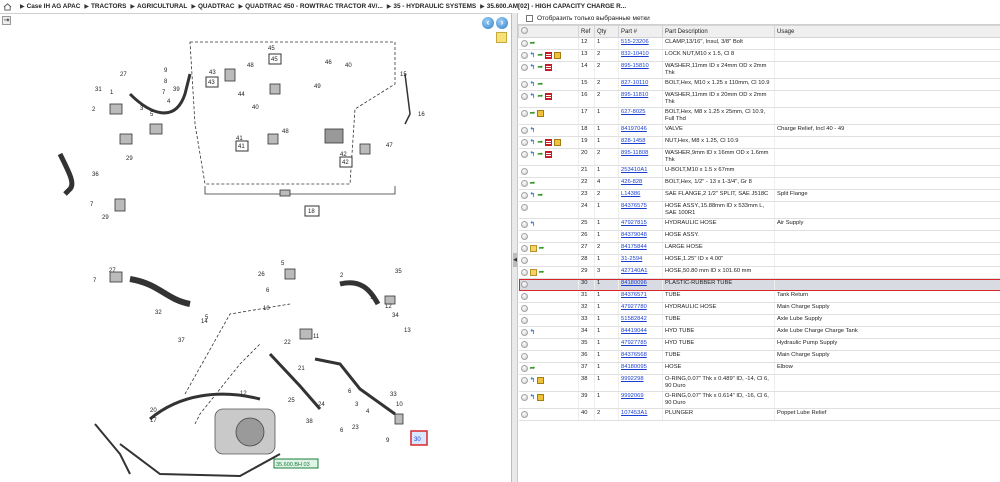 This screenshot has height=482, width=1000. Describe the element at coordinates (399, 405) in the screenshot. I see `ref-label: 10` at that location.